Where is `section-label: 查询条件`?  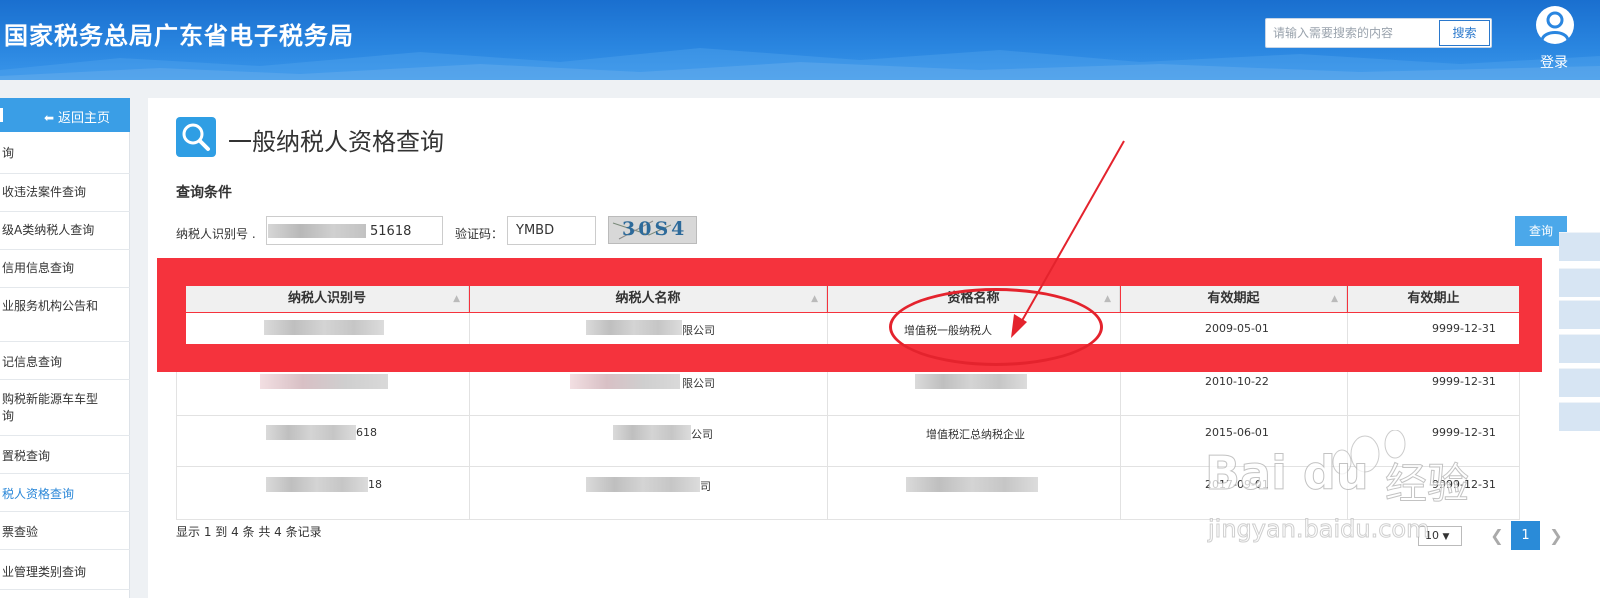 section-label: 查询条件 is located at coordinates (204, 193).